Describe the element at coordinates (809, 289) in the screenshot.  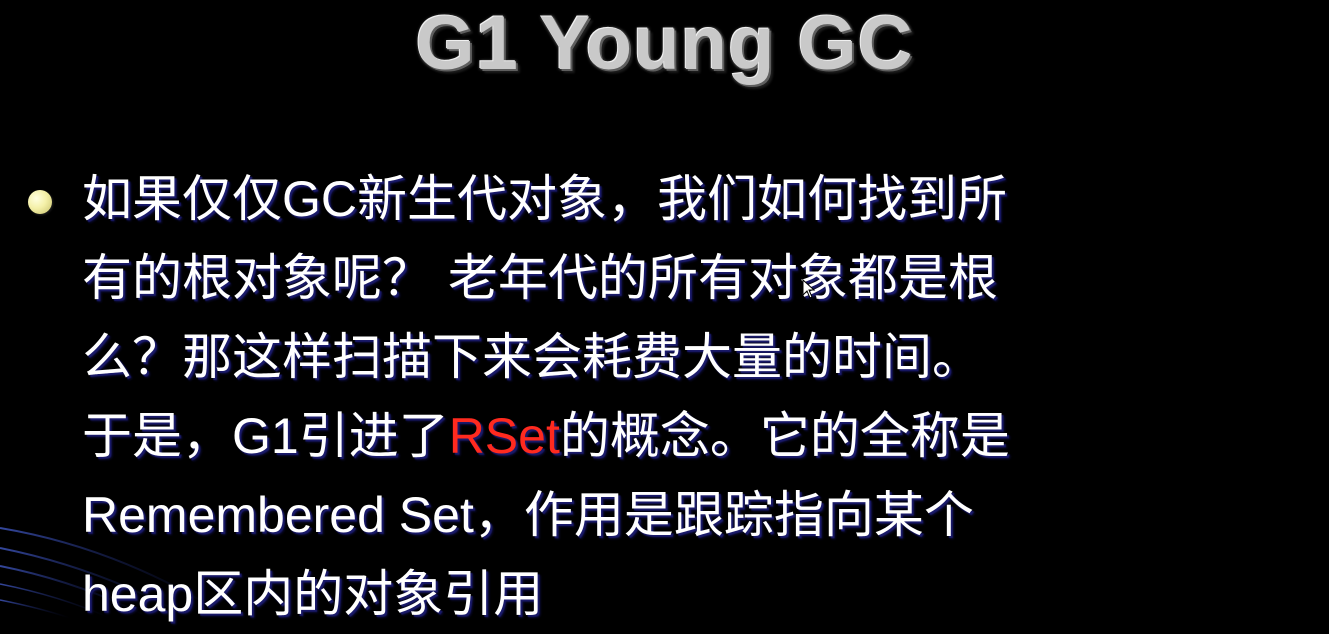
I see `mouse-cursor-icon` at that location.